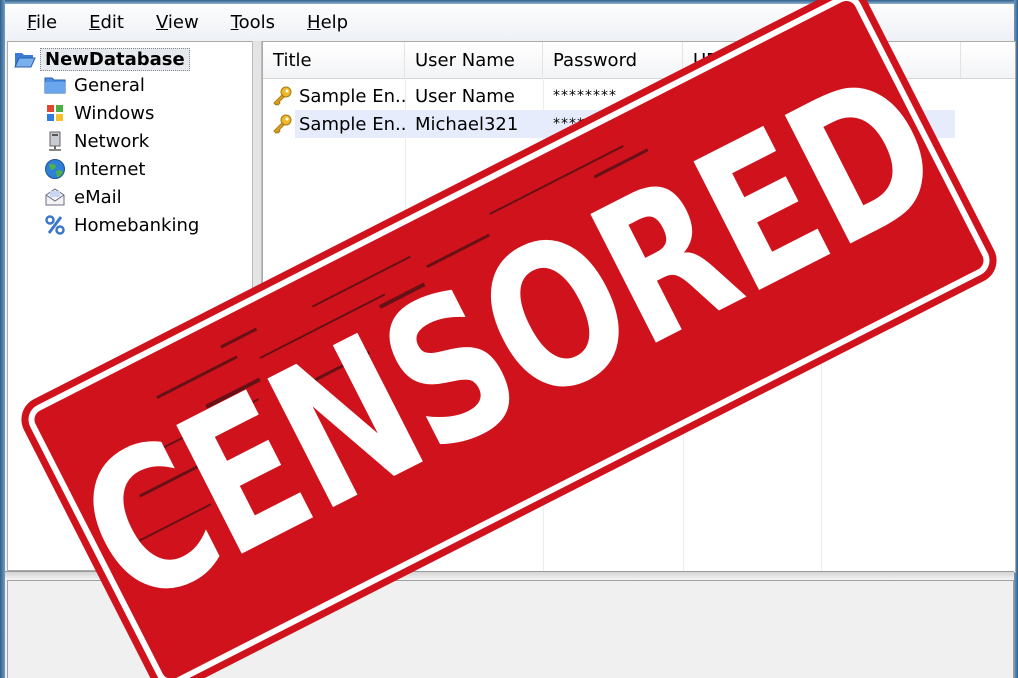 Image resolution: width=1018 pixels, height=678 pixels. I want to click on column-password: Password, so click(613, 60).